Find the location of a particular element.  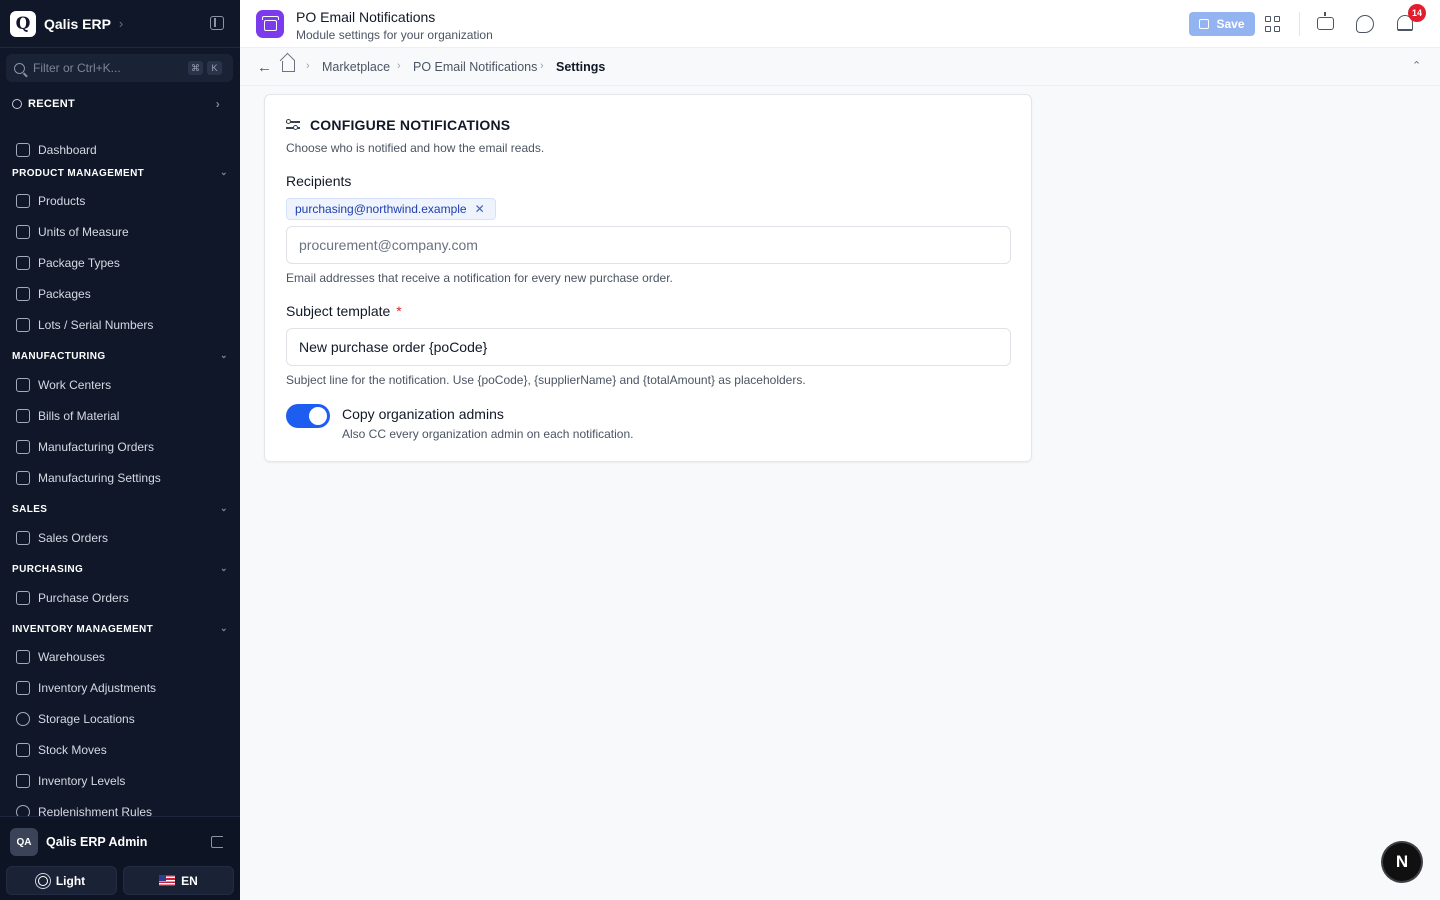

layers-icon is located at coordinates (23, 781).